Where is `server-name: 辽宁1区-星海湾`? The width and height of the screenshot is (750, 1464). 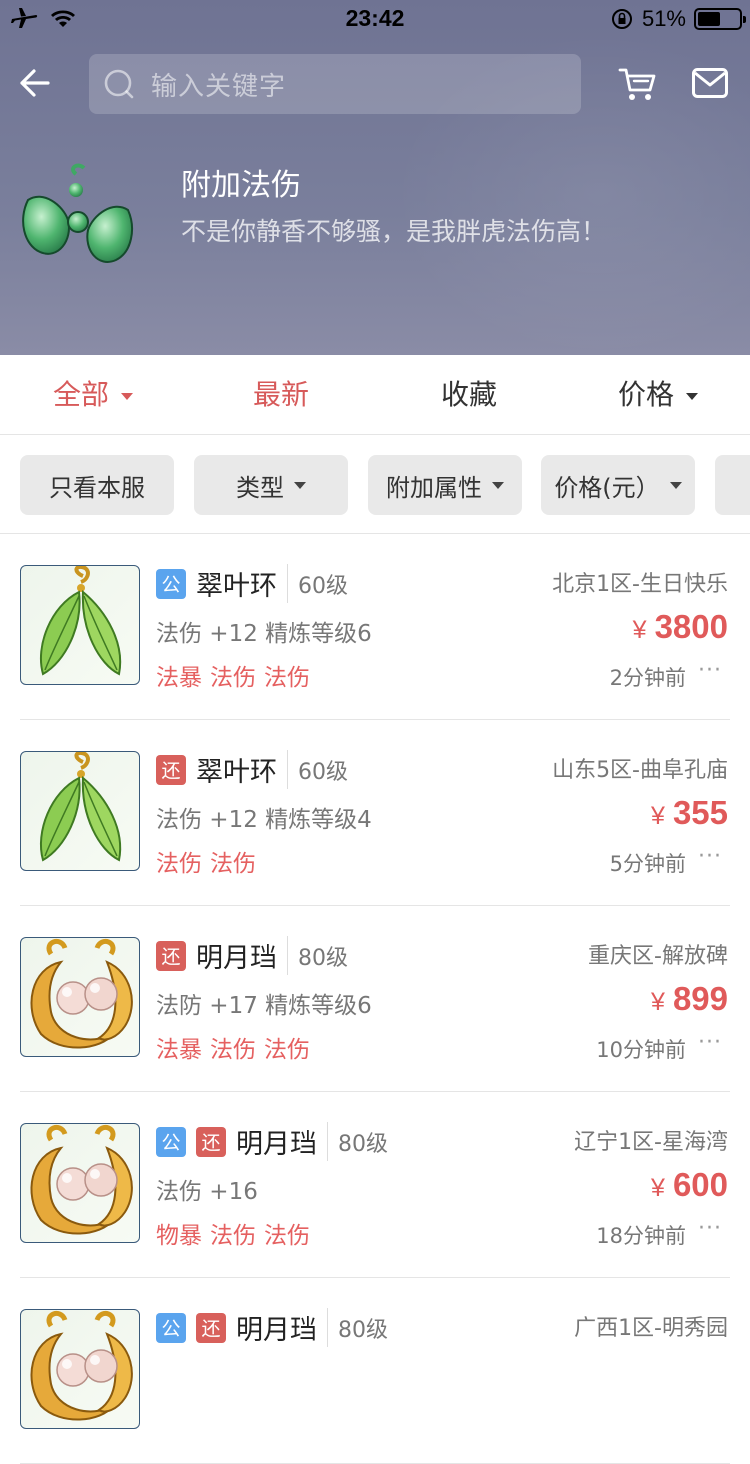 server-name: 辽宁1区-星海湾 is located at coordinates (651, 1142).